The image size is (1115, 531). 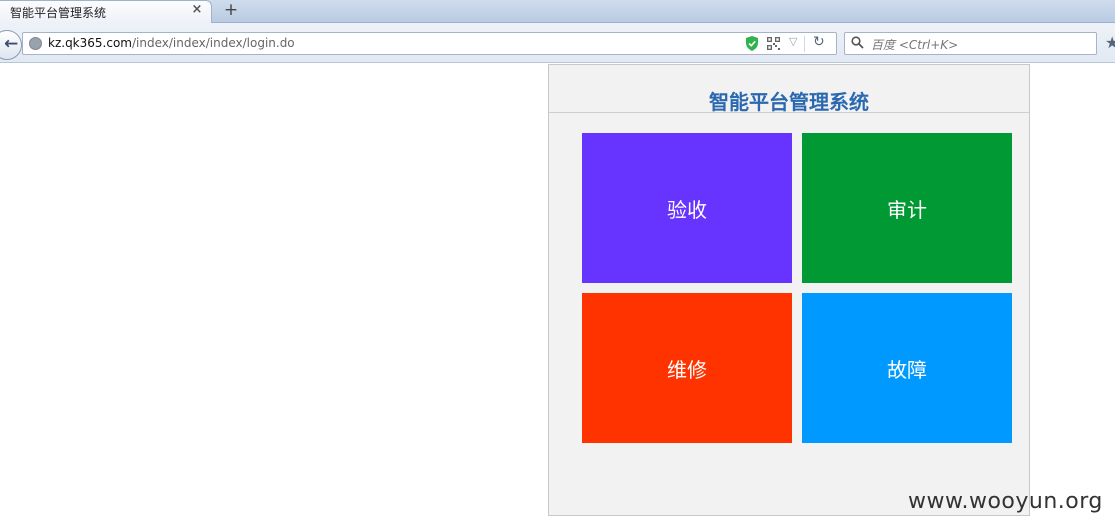 I want to click on back-button: ←, so click(x=11, y=45).